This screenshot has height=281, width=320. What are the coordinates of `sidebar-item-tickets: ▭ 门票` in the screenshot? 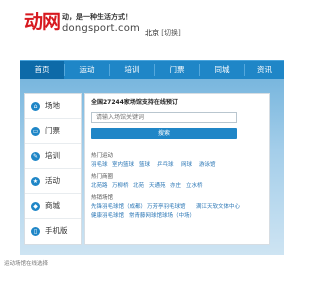 It's located at (53, 131).